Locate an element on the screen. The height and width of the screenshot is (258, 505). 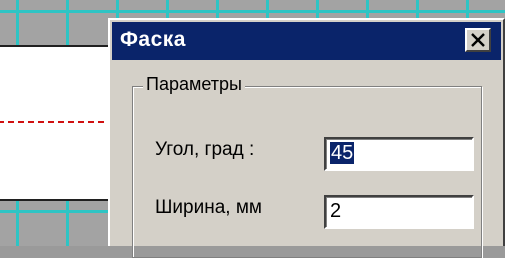
close-x-icon is located at coordinates (478, 40).